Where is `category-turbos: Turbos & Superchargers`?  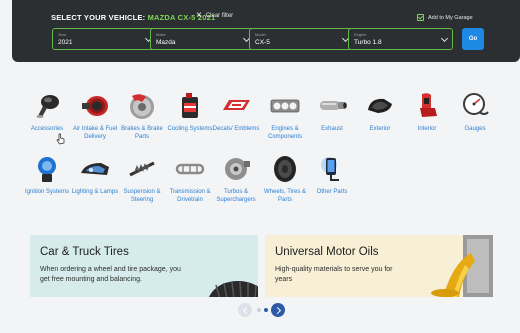
category-turbos: Turbos & Superchargers is located at coordinates (236, 178).